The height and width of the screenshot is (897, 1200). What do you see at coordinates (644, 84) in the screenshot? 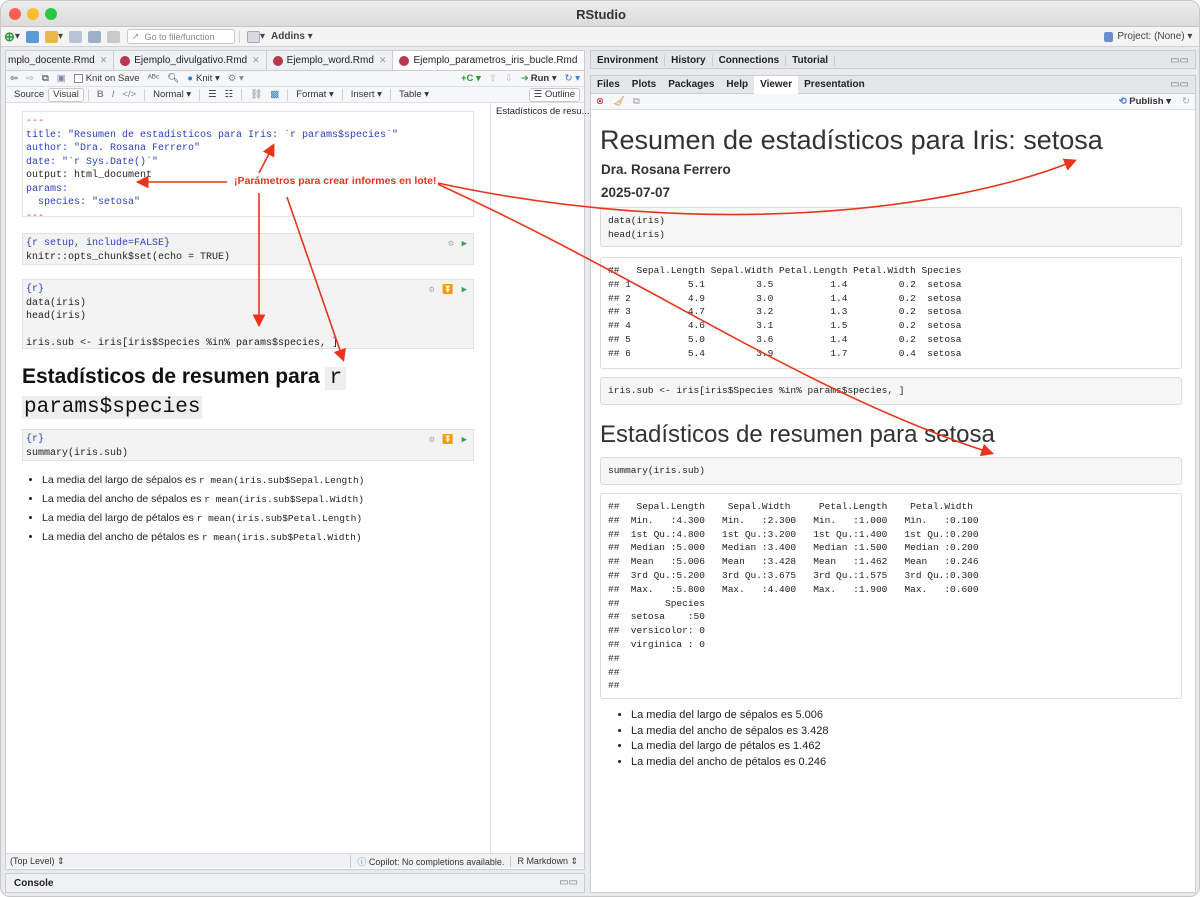
I see `tab-plots: Plots` at bounding box center [644, 84].